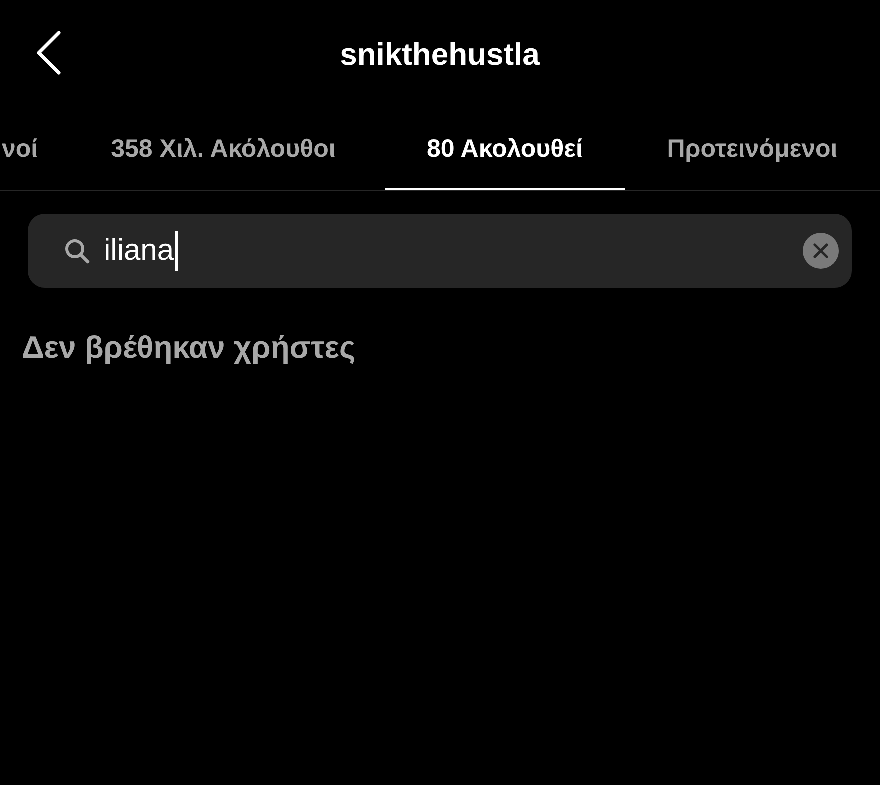 This screenshot has height=785, width=880. Describe the element at coordinates (31, 150) in the screenshot. I see `tab: νοί` at that location.